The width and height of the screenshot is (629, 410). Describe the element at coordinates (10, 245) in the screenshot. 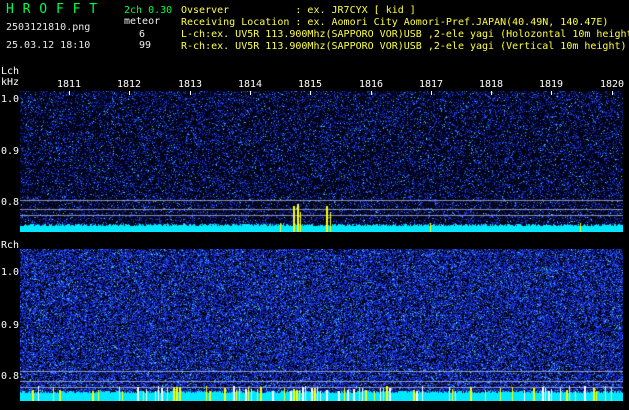

I see `rch-label: Rch` at that location.